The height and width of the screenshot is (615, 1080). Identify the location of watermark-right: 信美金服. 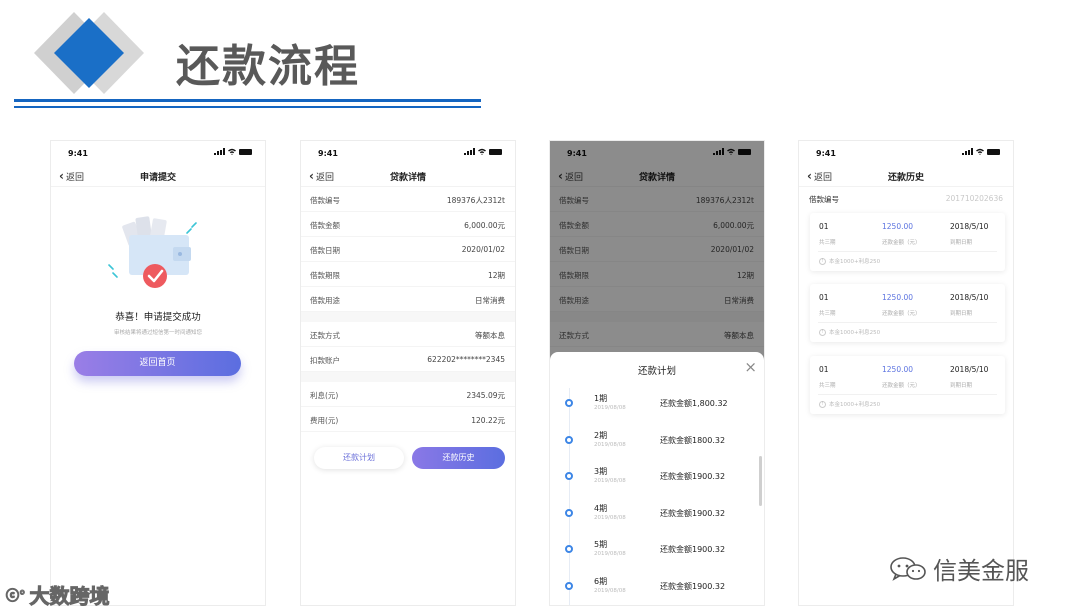
(959, 568).